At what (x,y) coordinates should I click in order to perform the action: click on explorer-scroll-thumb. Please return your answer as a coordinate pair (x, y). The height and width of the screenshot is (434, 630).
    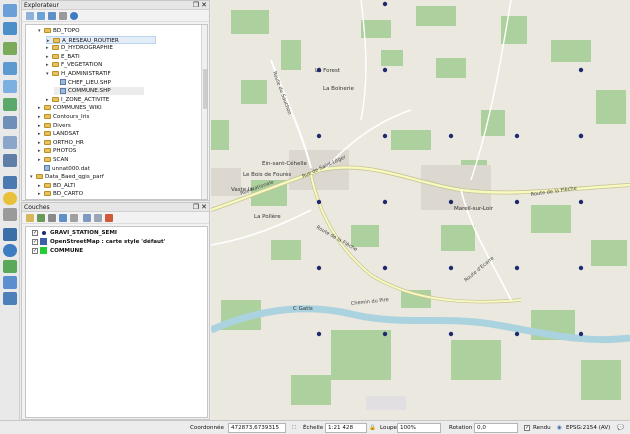
    Looking at the image, I should click on (205, 89).